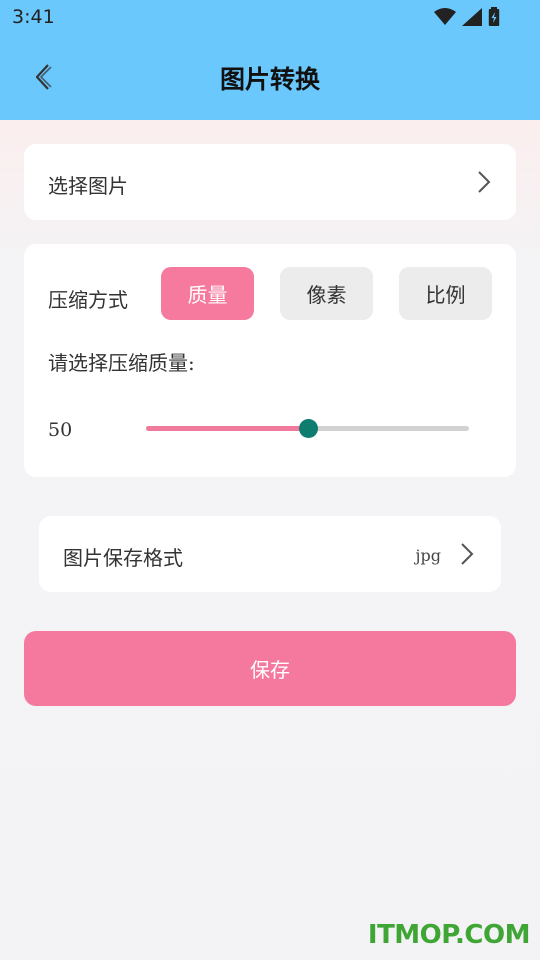  Describe the element at coordinates (227, 428) in the screenshot. I see `slider-fill` at that location.